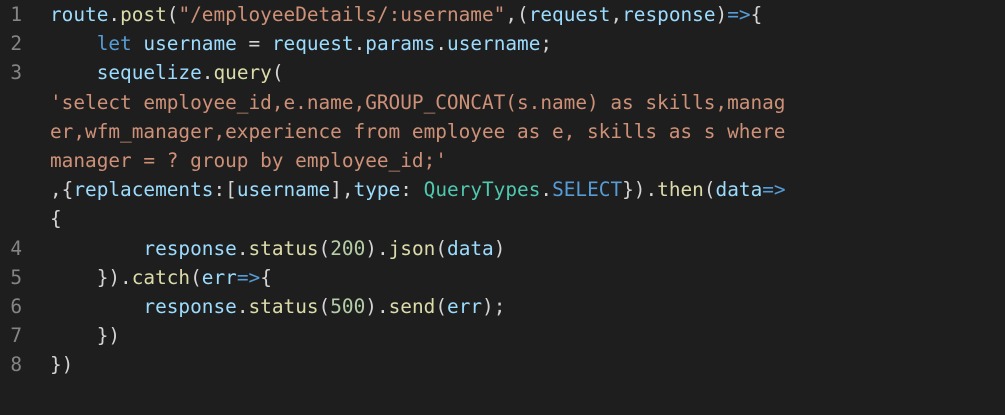  Describe the element at coordinates (324, 248) in the screenshot. I see `line-code: response.status(200).json(data)` at that location.